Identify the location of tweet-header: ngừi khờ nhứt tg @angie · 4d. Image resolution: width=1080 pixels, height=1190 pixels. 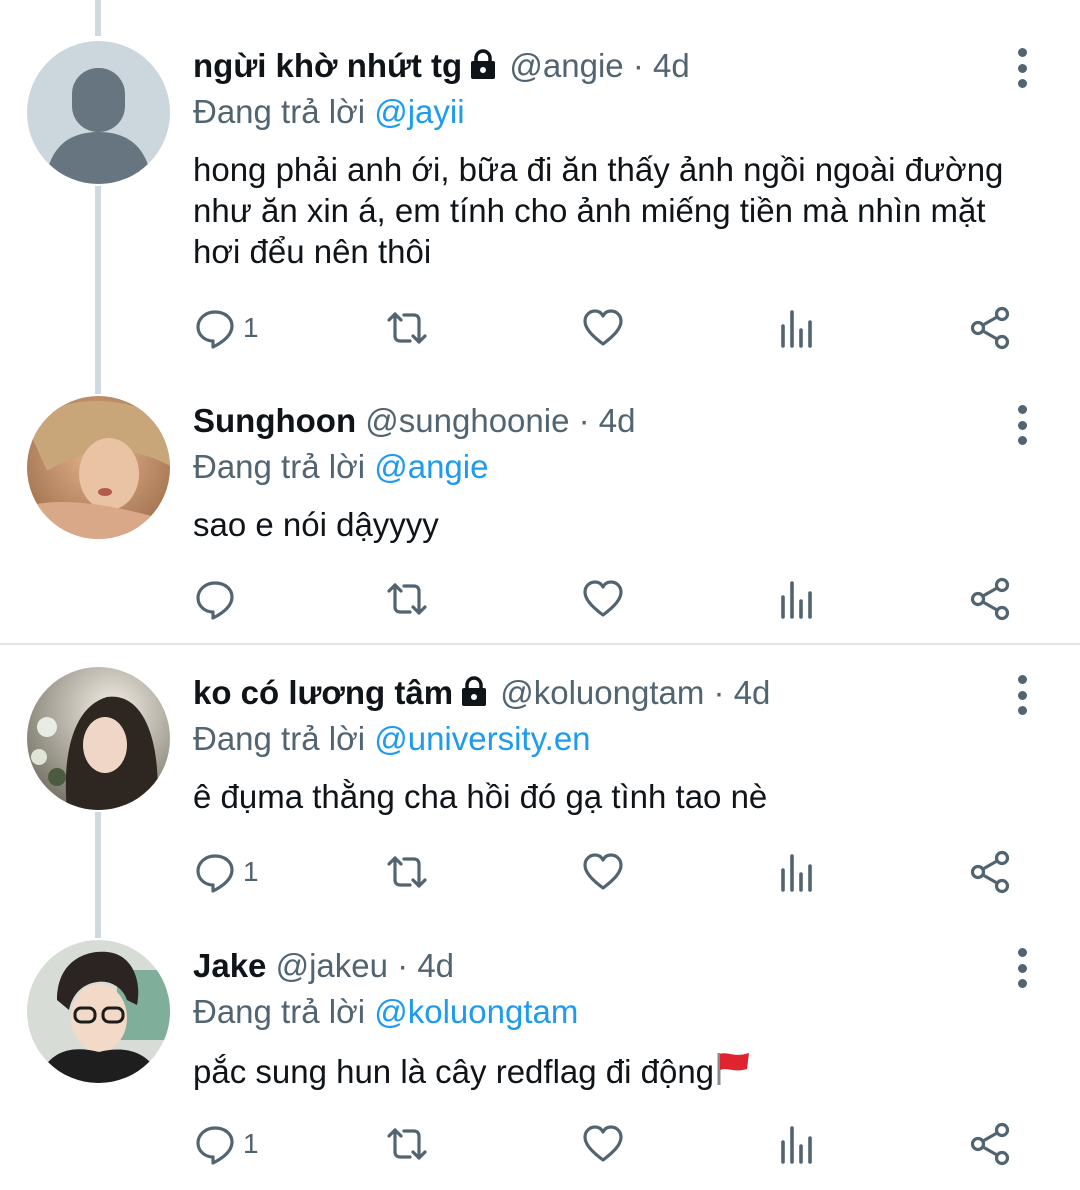
(441, 67).